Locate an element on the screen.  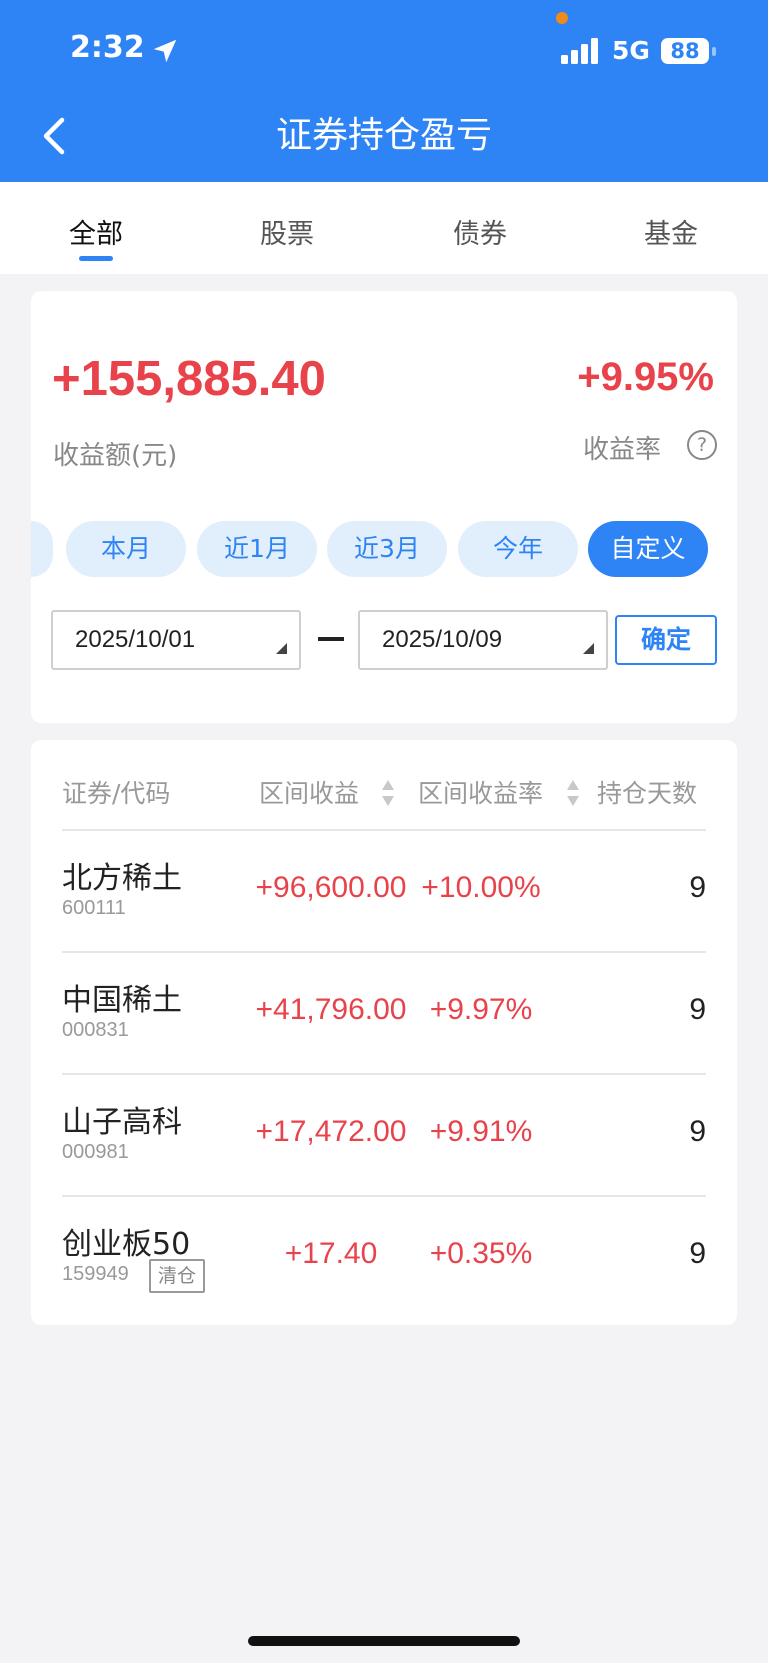
confirm-button: 确定 is located at coordinates (666, 640).